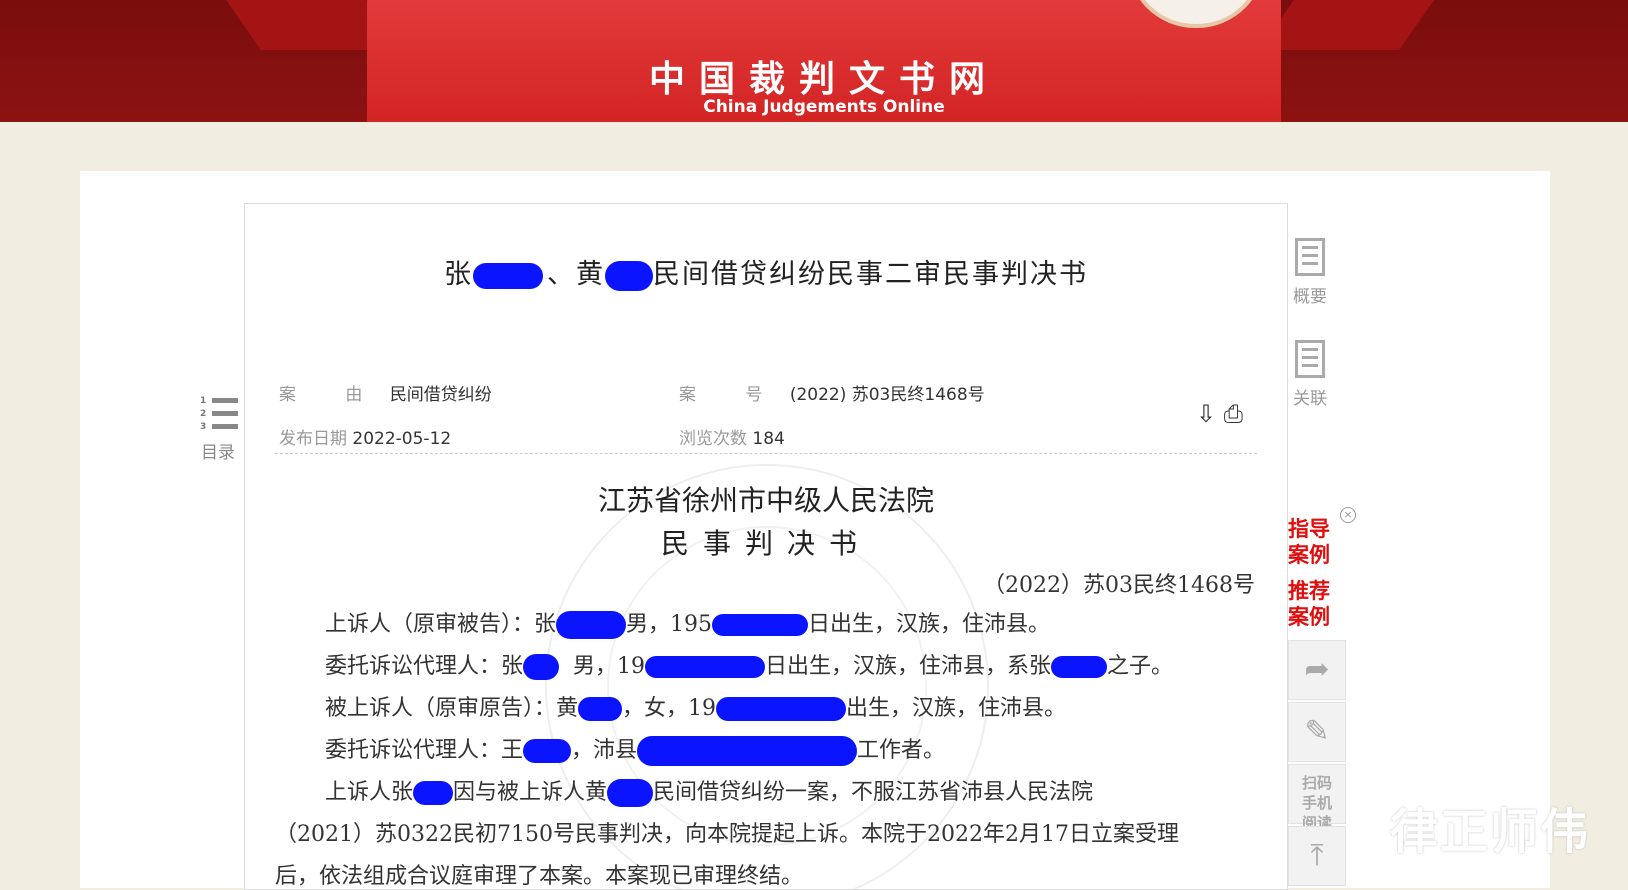 The height and width of the screenshot is (890, 1628). I want to click on meta-views-label: 浏览次数, so click(713, 439).